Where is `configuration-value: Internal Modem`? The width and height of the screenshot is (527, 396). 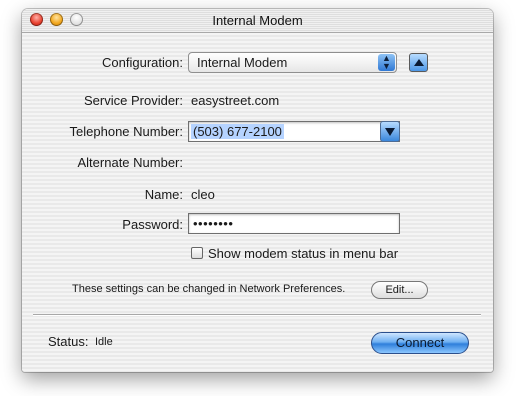 configuration-value: Internal Modem is located at coordinates (242, 62).